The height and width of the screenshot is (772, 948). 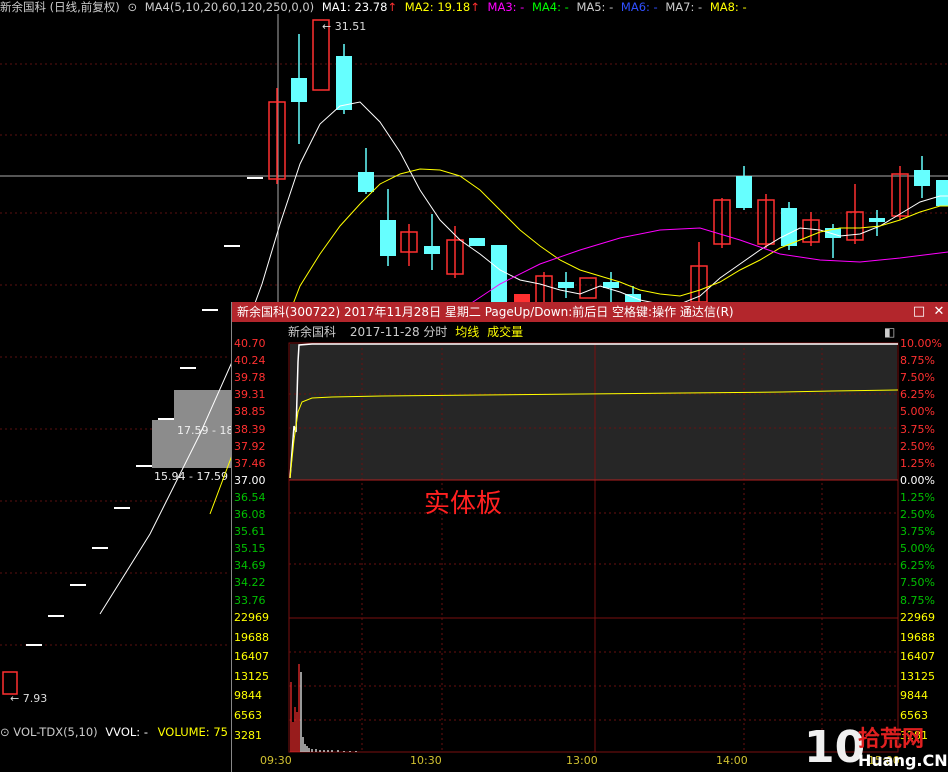 What do you see at coordinates (891, 739) in the screenshot?
I see `watermark-text-top: 拾荒网` at bounding box center [891, 739].